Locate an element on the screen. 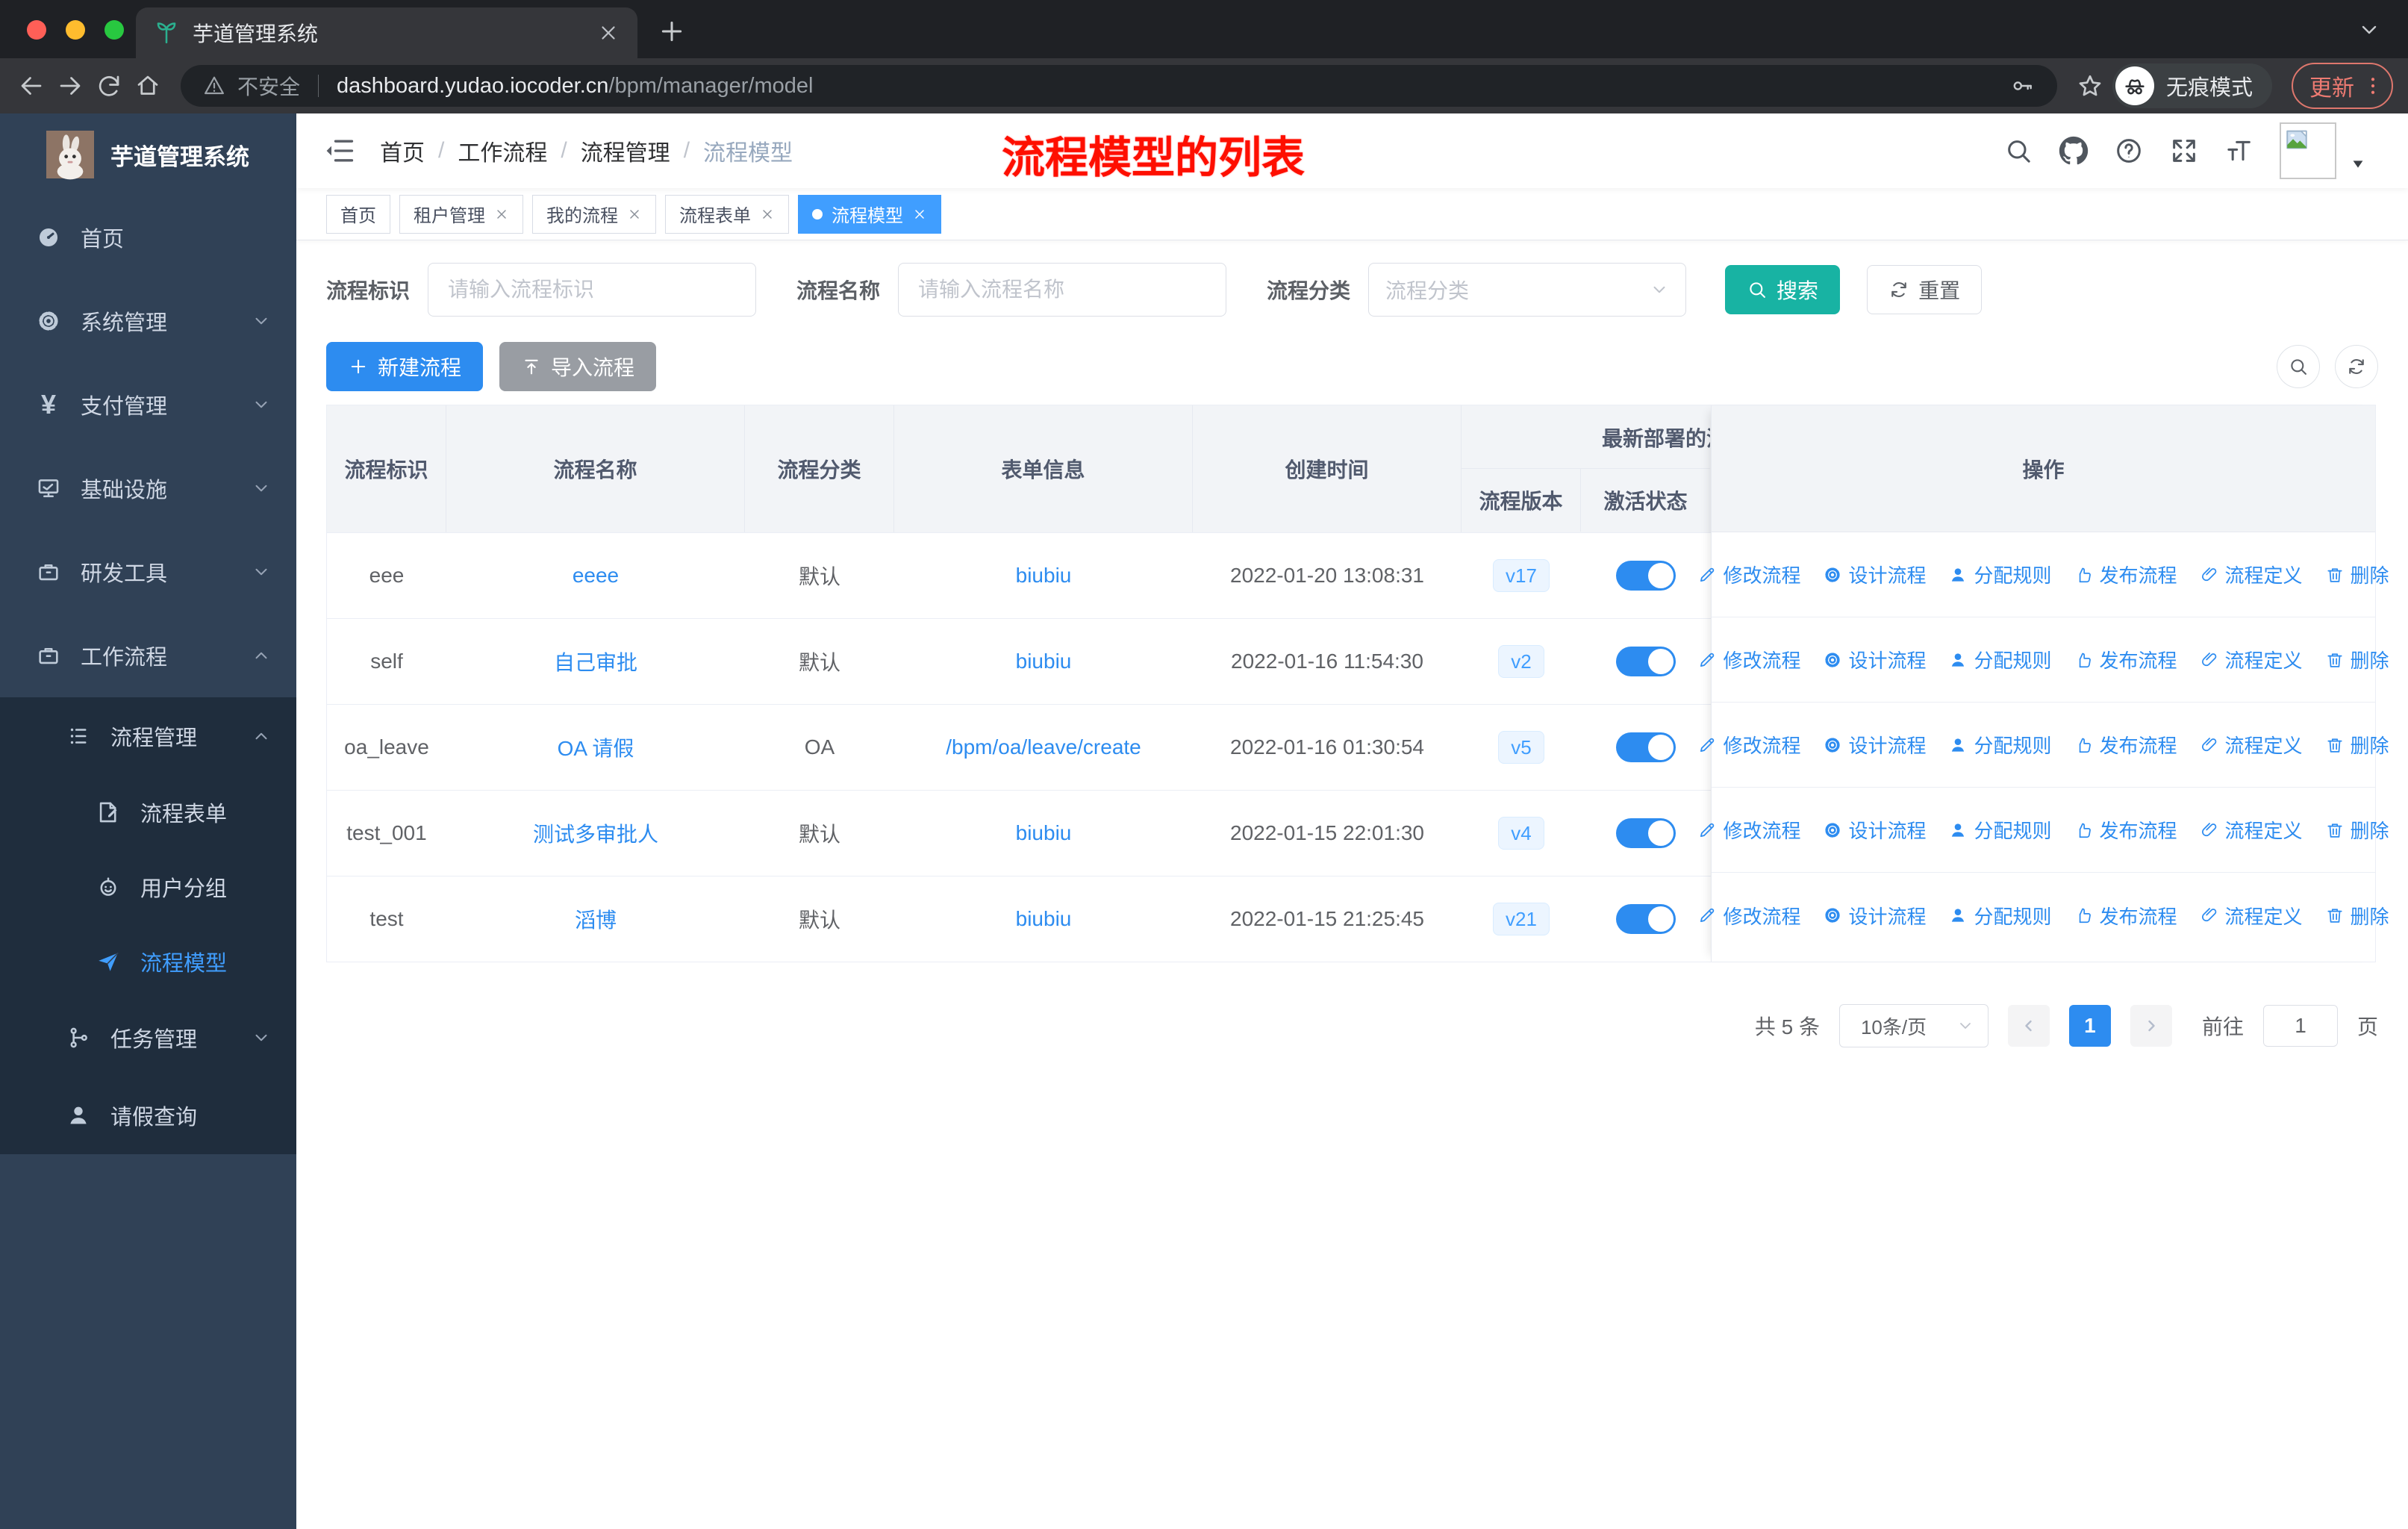 The height and width of the screenshot is (1529, 2408). breadcrumb-process-mgmt: 流程管理 is located at coordinates (625, 150).